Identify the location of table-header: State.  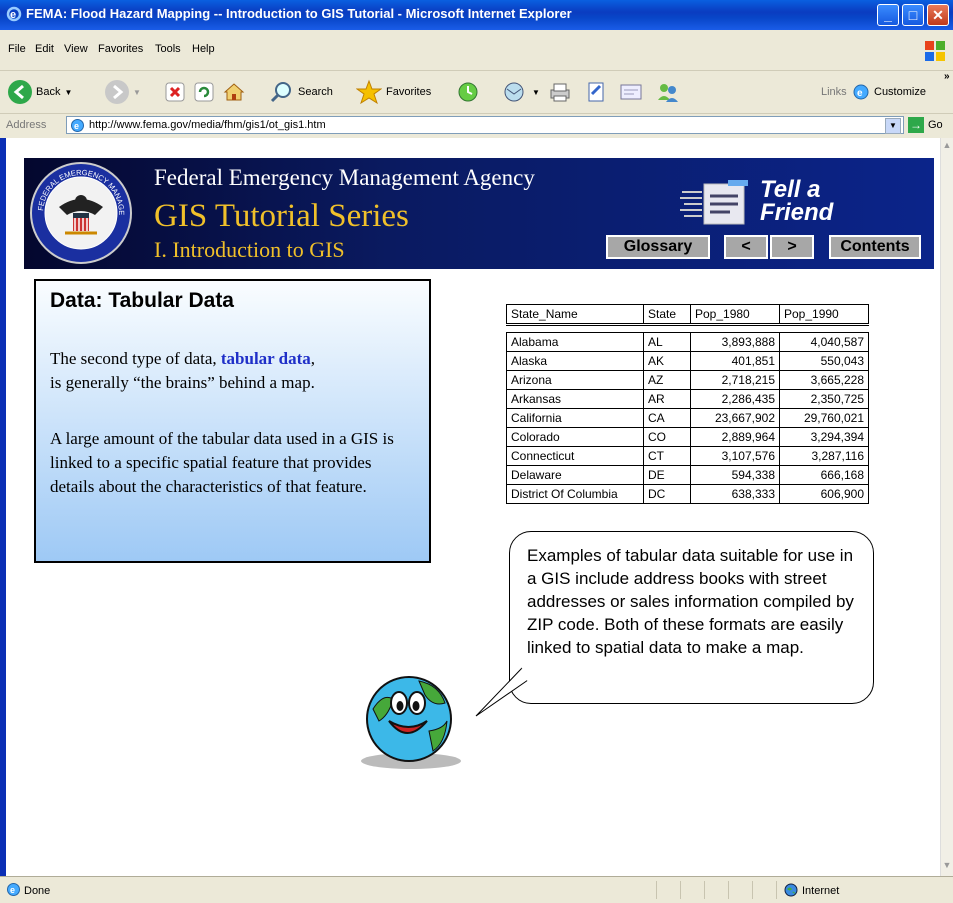
(667, 315).